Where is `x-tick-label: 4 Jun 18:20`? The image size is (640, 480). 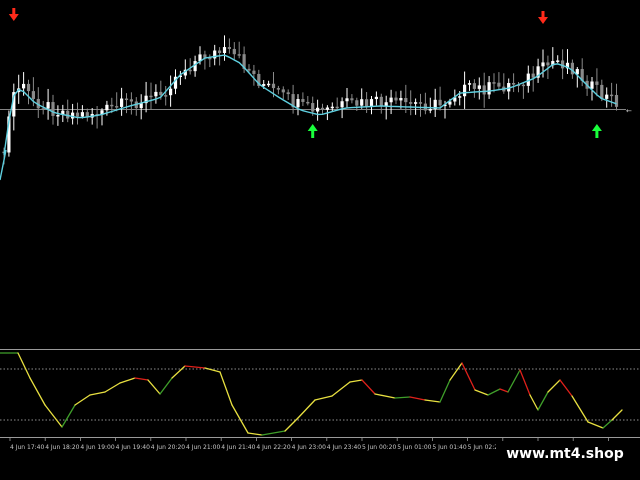
x-tick-label: 4 Jun 18:20 is located at coordinates (62, 447).